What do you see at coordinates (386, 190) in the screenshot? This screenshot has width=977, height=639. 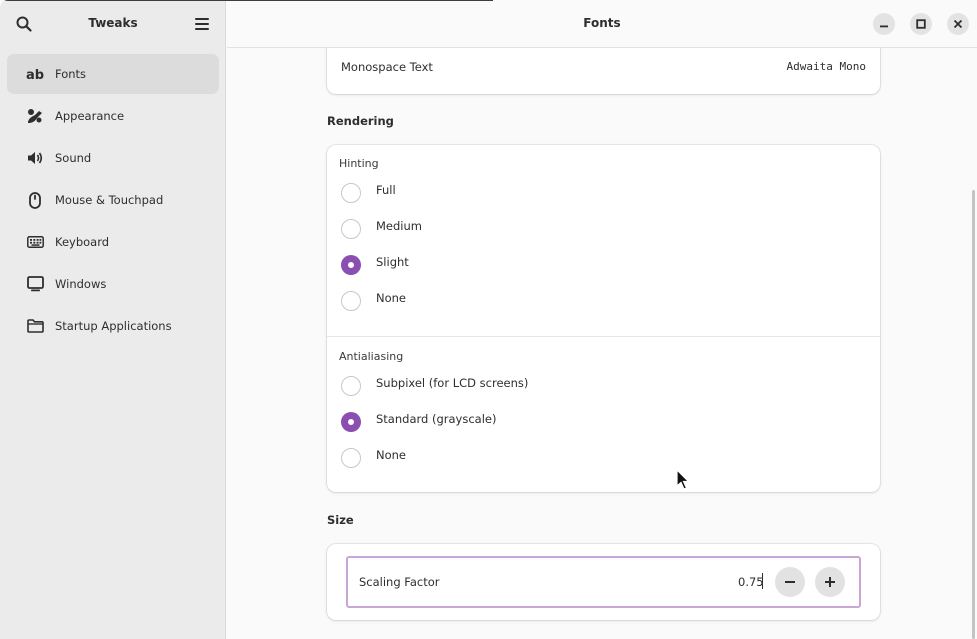 I see `radio-label: Full` at bounding box center [386, 190].